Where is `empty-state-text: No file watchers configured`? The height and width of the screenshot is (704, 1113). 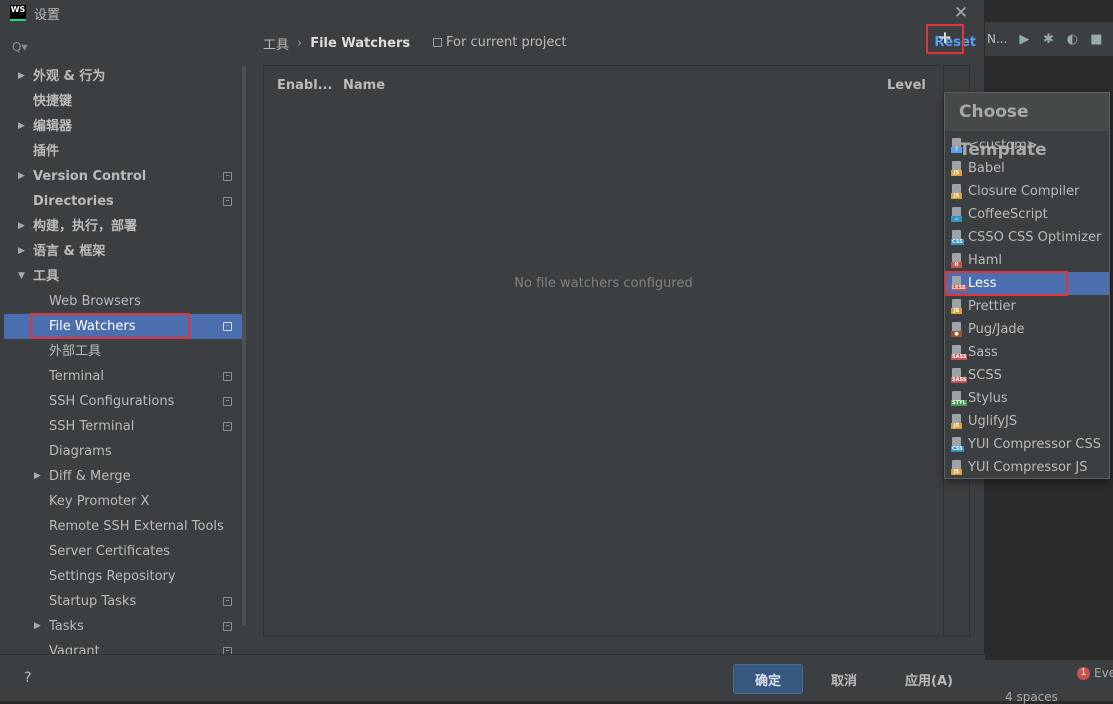
empty-state-text: No file watchers configured is located at coordinates (603, 283).